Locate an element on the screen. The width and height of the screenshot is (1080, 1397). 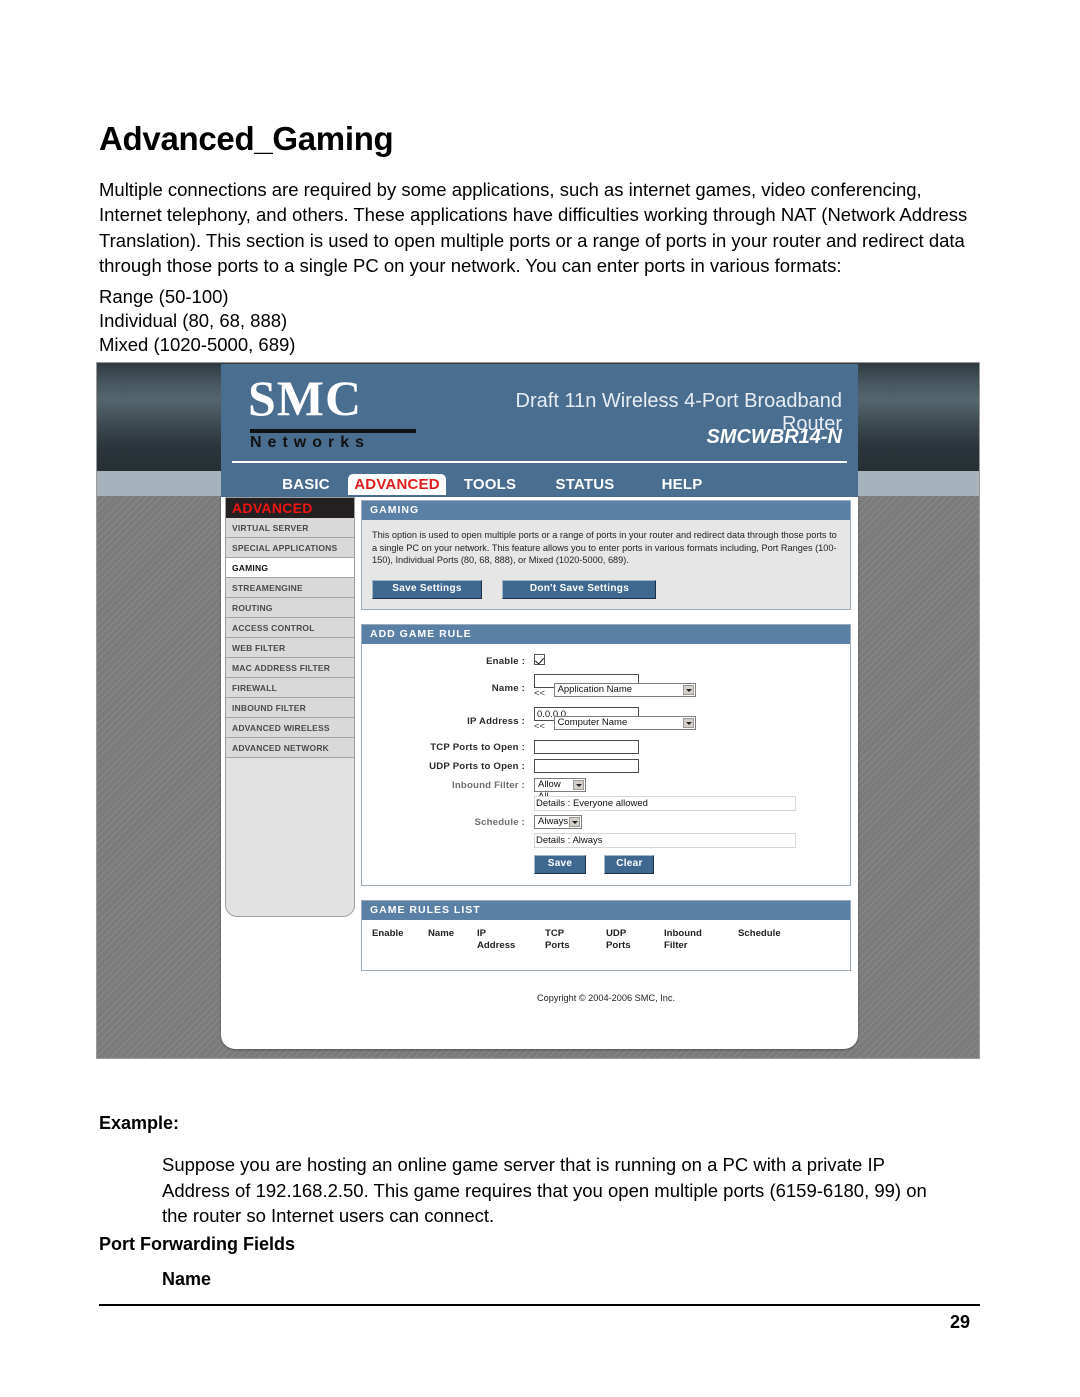
nav-tab-advanced: ADVANCED is located at coordinates (397, 484).